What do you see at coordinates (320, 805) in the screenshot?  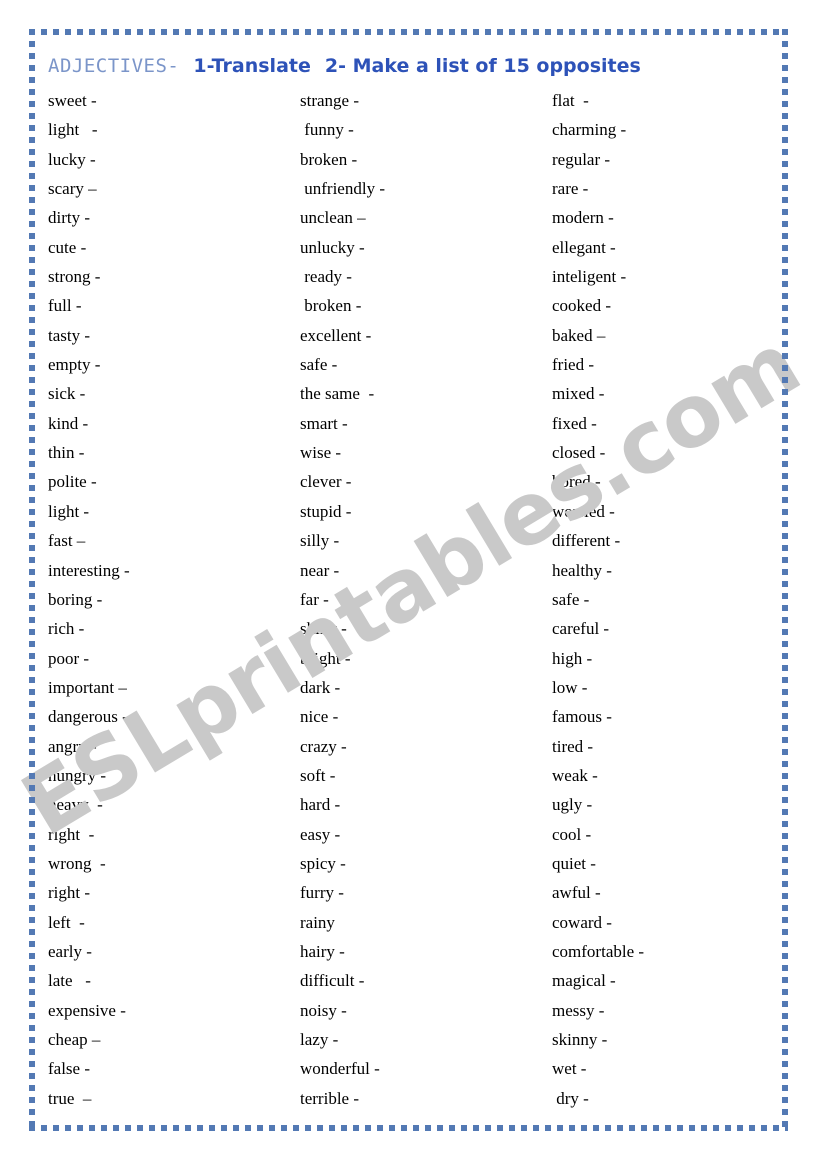 I see `adjective-item: hard -` at bounding box center [320, 805].